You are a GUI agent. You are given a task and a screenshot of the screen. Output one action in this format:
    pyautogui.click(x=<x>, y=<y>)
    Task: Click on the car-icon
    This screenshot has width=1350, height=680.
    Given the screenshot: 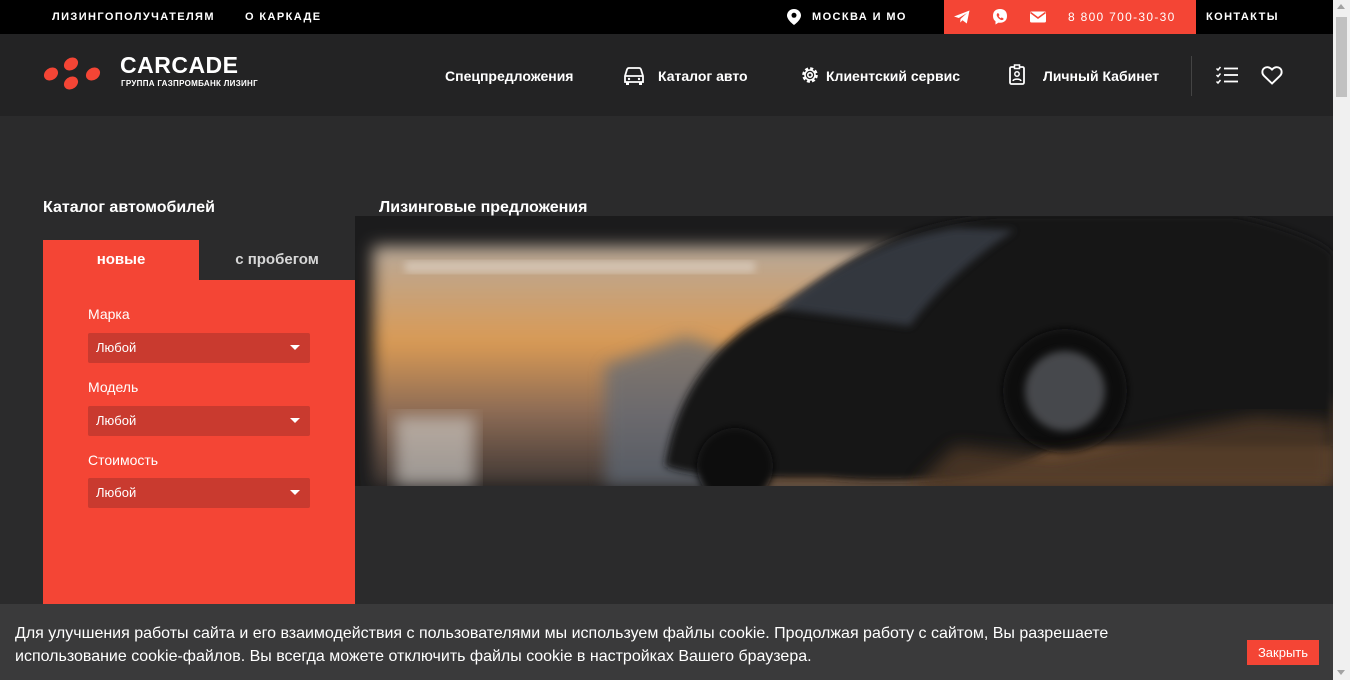 What is the action you would take?
    pyautogui.click(x=634, y=76)
    